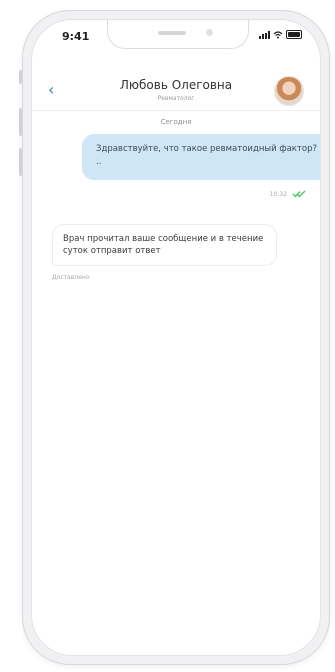 The height and width of the screenshot is (672, 335). What do you see at coordinates (176, 110) in the screenshot?
I see `header-divider` at bounding box center [176, 110].